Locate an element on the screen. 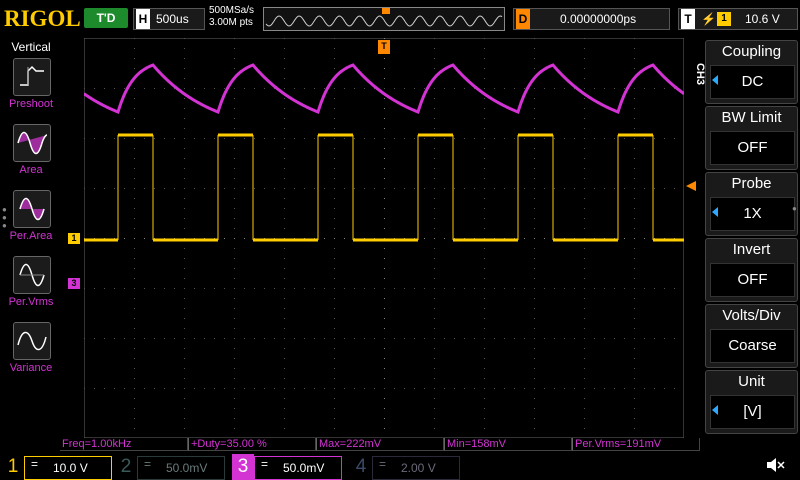 Image resolution: width=800 pixels, height=480 pixels. measurement-max: Max=222mV is located at coordinates (380, 444).